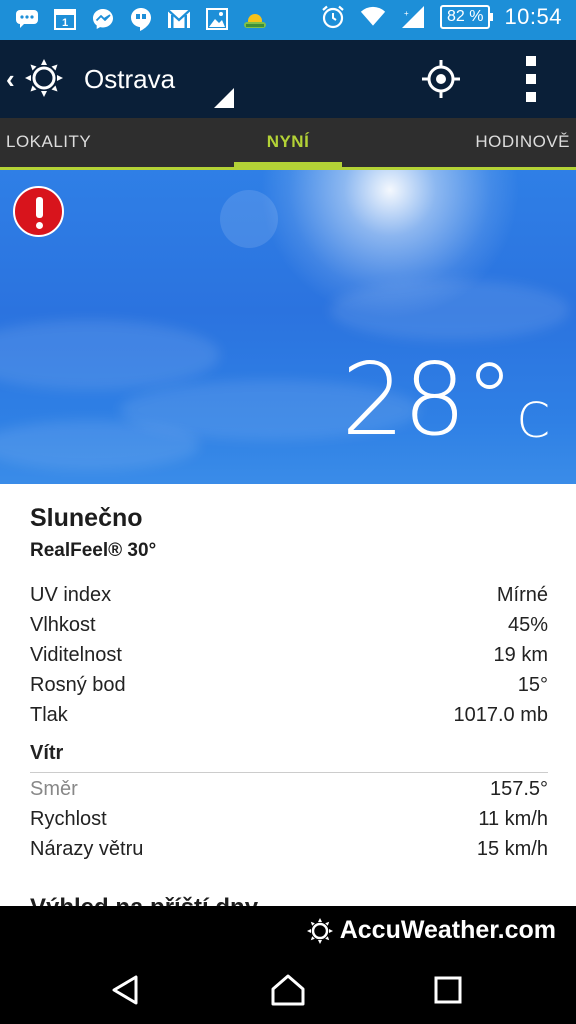 The image size is (576, 1024). What do you see at coordinates (413, 17) in the screenshot?
I see `signal-icon: +` at bounding box center [413, 17].